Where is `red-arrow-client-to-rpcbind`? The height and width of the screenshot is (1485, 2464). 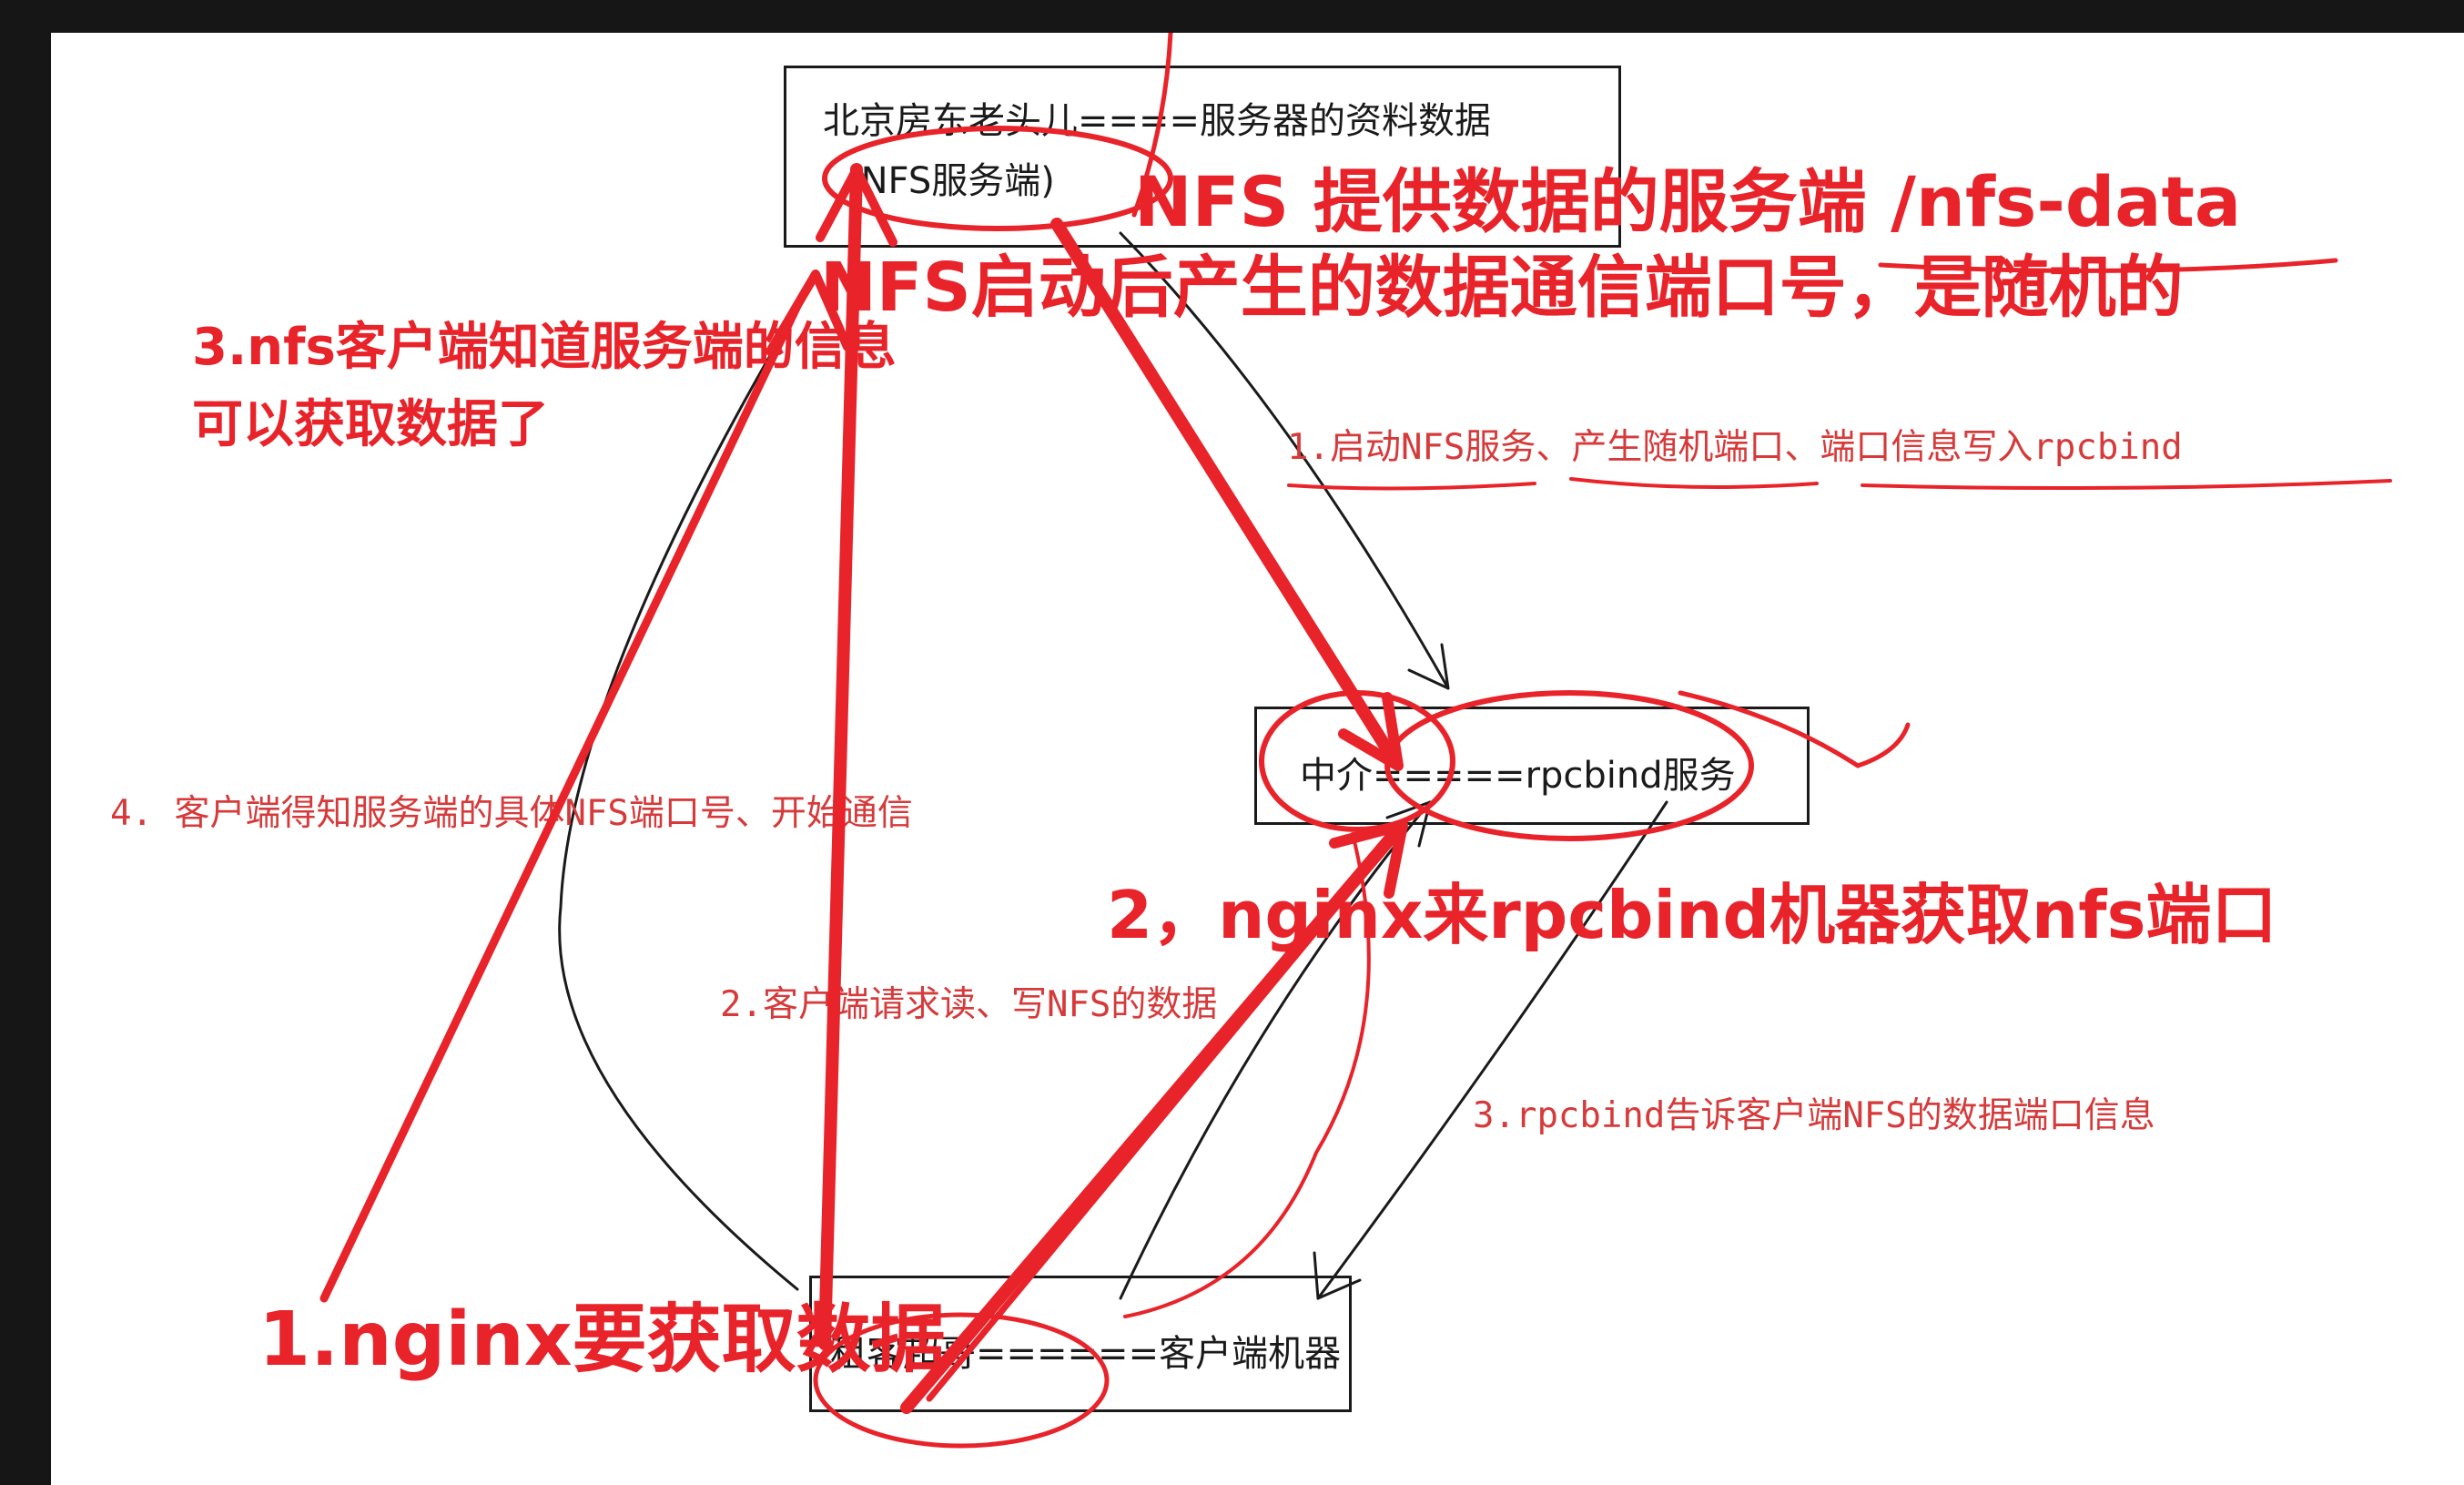
red-arrow-client-to-rpcbind is located at coordinates (1152, 1118).